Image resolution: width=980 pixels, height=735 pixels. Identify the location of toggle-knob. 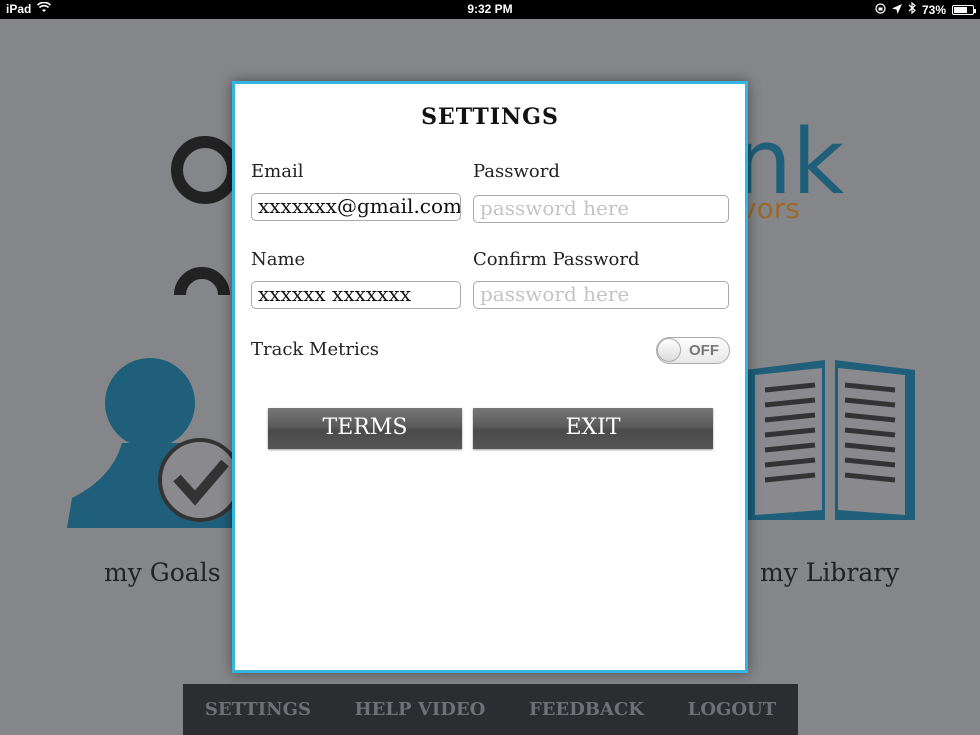
(669, 350).